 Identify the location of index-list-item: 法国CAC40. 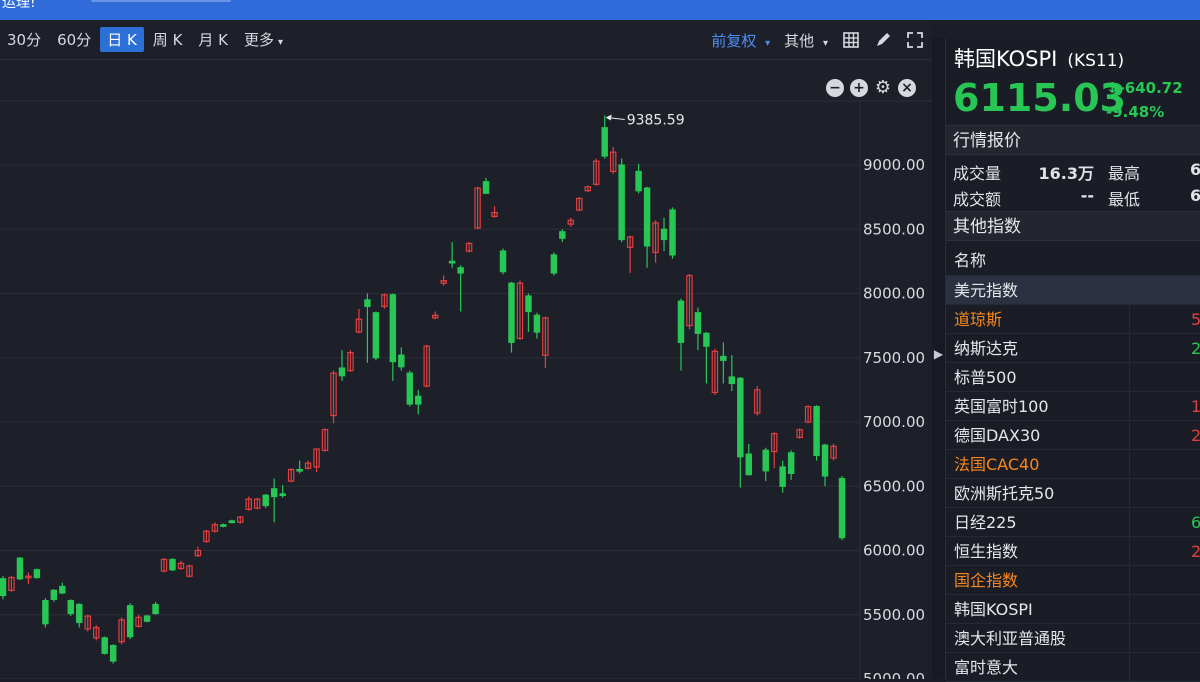
(1073, 464).